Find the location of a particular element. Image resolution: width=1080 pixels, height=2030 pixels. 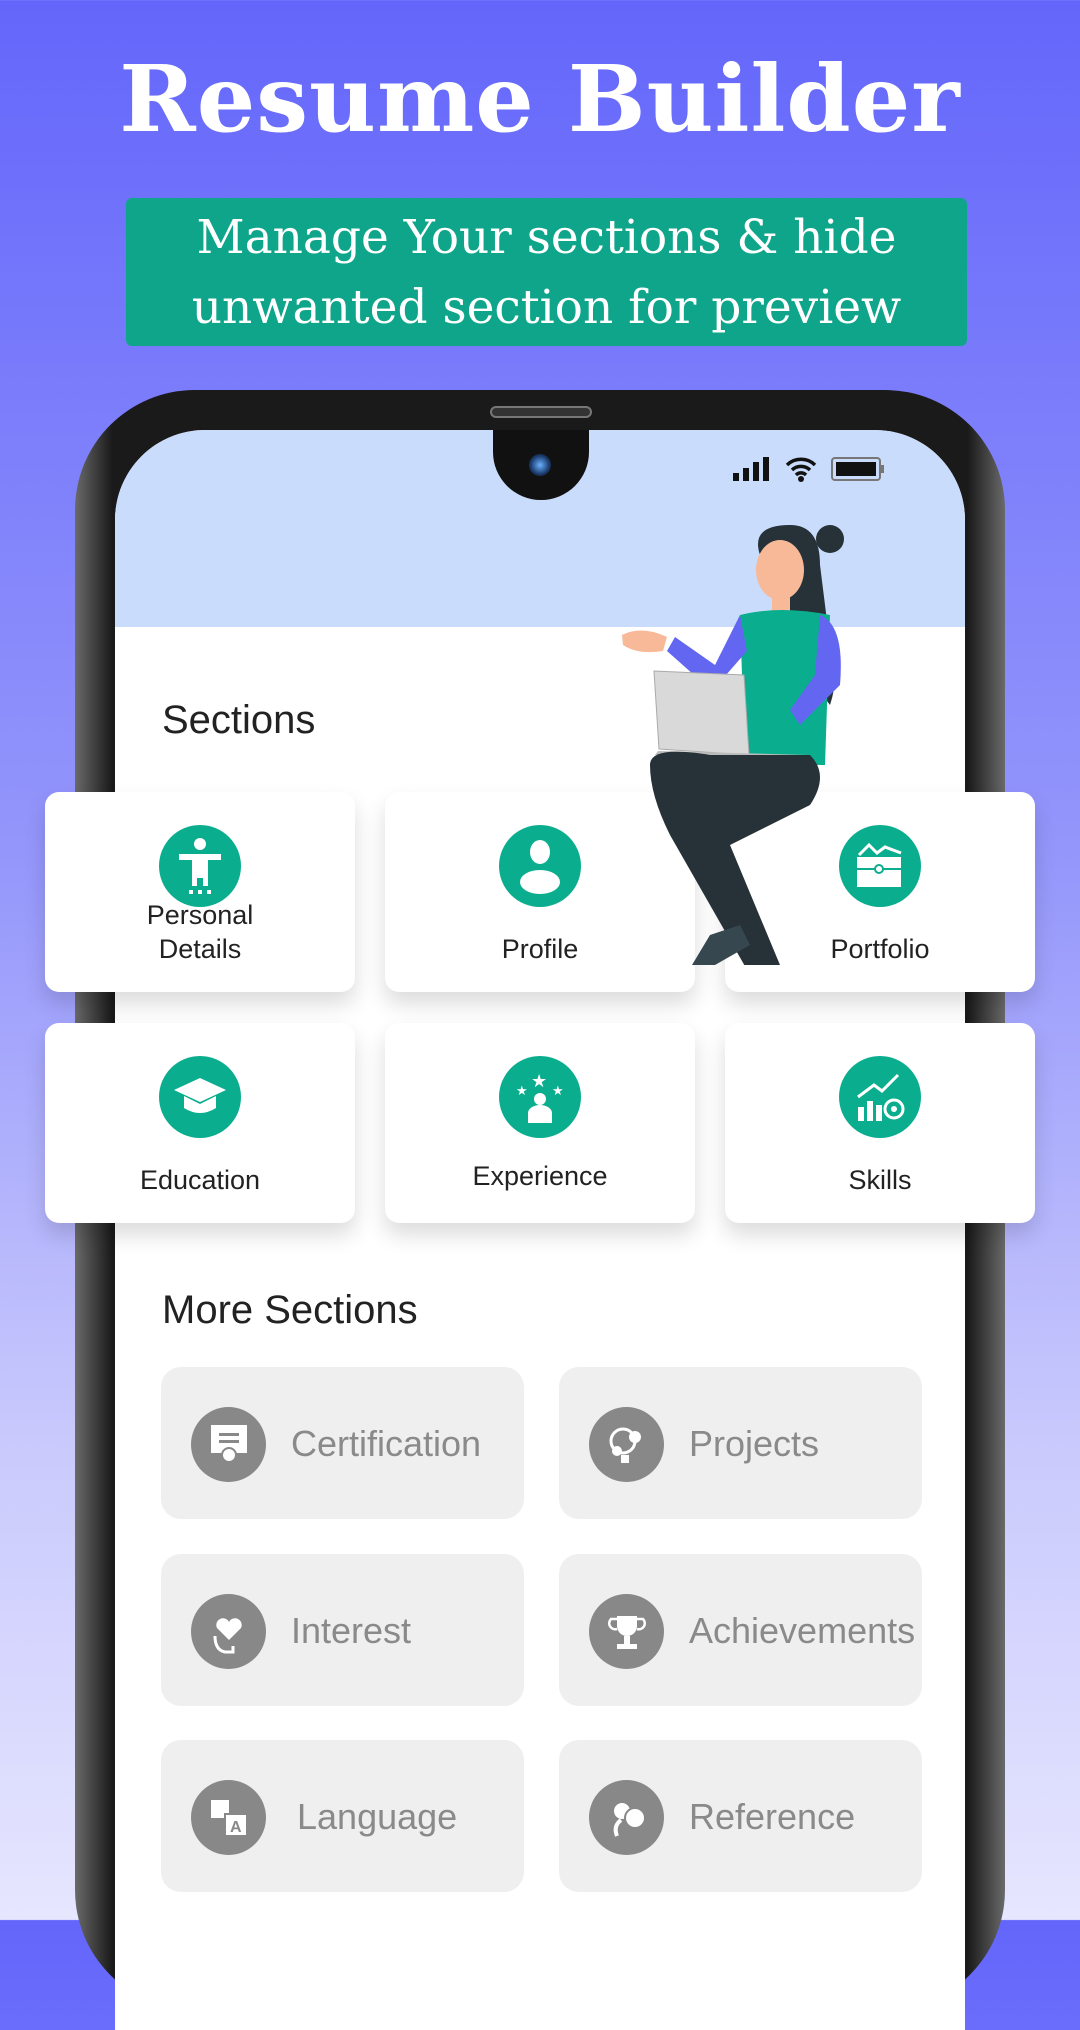

svg-text: A is located at coordinates (236, 1827).